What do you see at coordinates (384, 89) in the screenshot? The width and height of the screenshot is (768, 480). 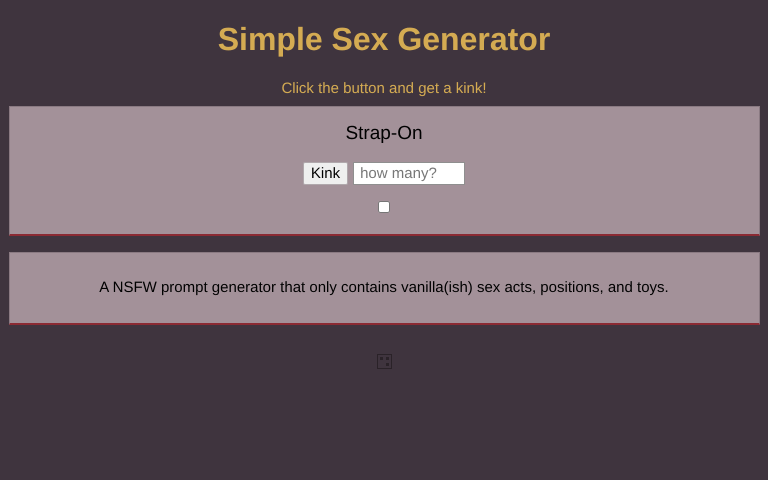 I see `subtitle: Click the button and get a kink!` at bounding box center [384, 89].